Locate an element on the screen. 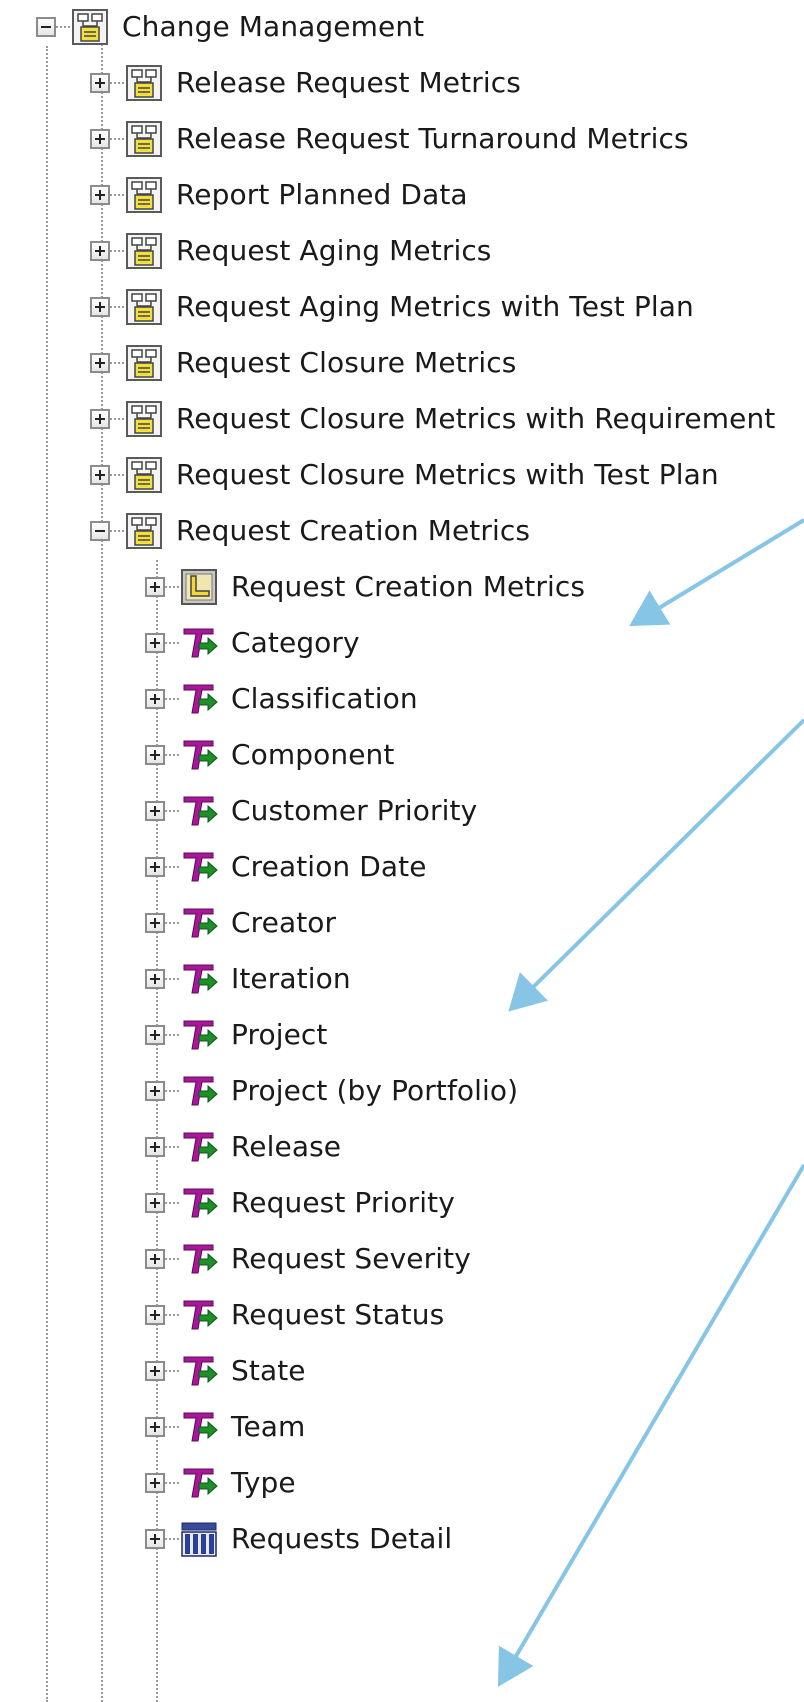 The image size is (804, 1702). tree-subitem-dimension: Classification is located at coordinates (281, 699).